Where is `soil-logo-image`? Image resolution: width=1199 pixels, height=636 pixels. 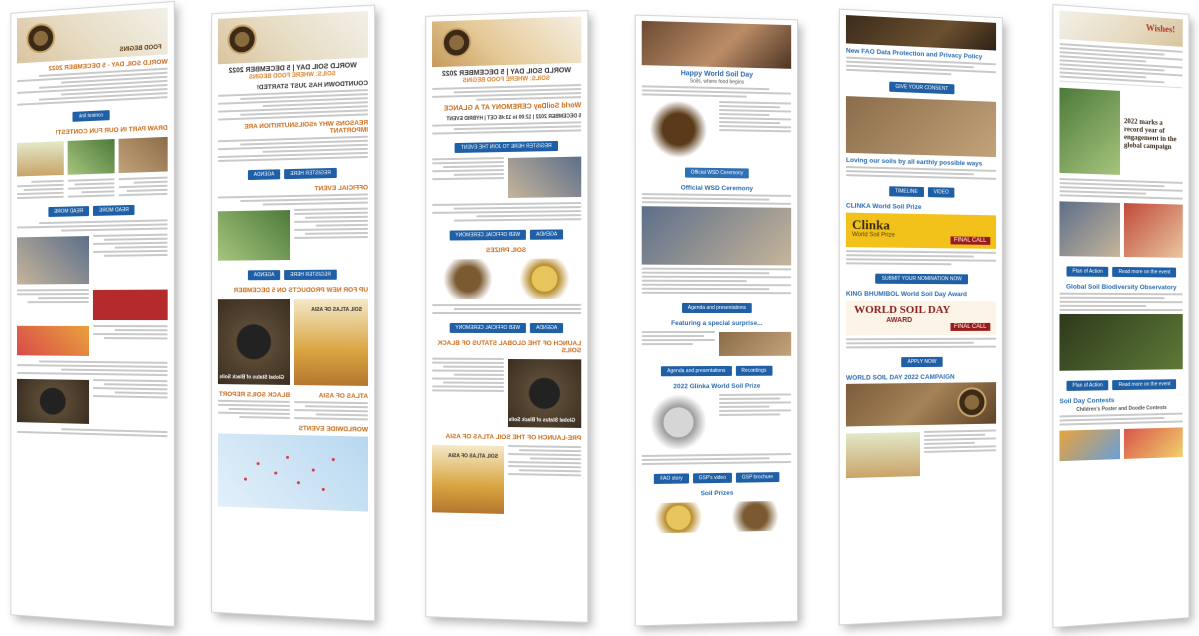
soil-logo-image is located at coordinates (53, 401).